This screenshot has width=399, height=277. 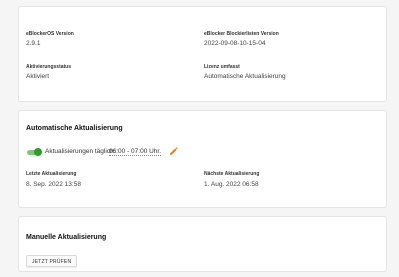 I want to click on os-version-value: 2.9.1, so click(x=33, y=43).